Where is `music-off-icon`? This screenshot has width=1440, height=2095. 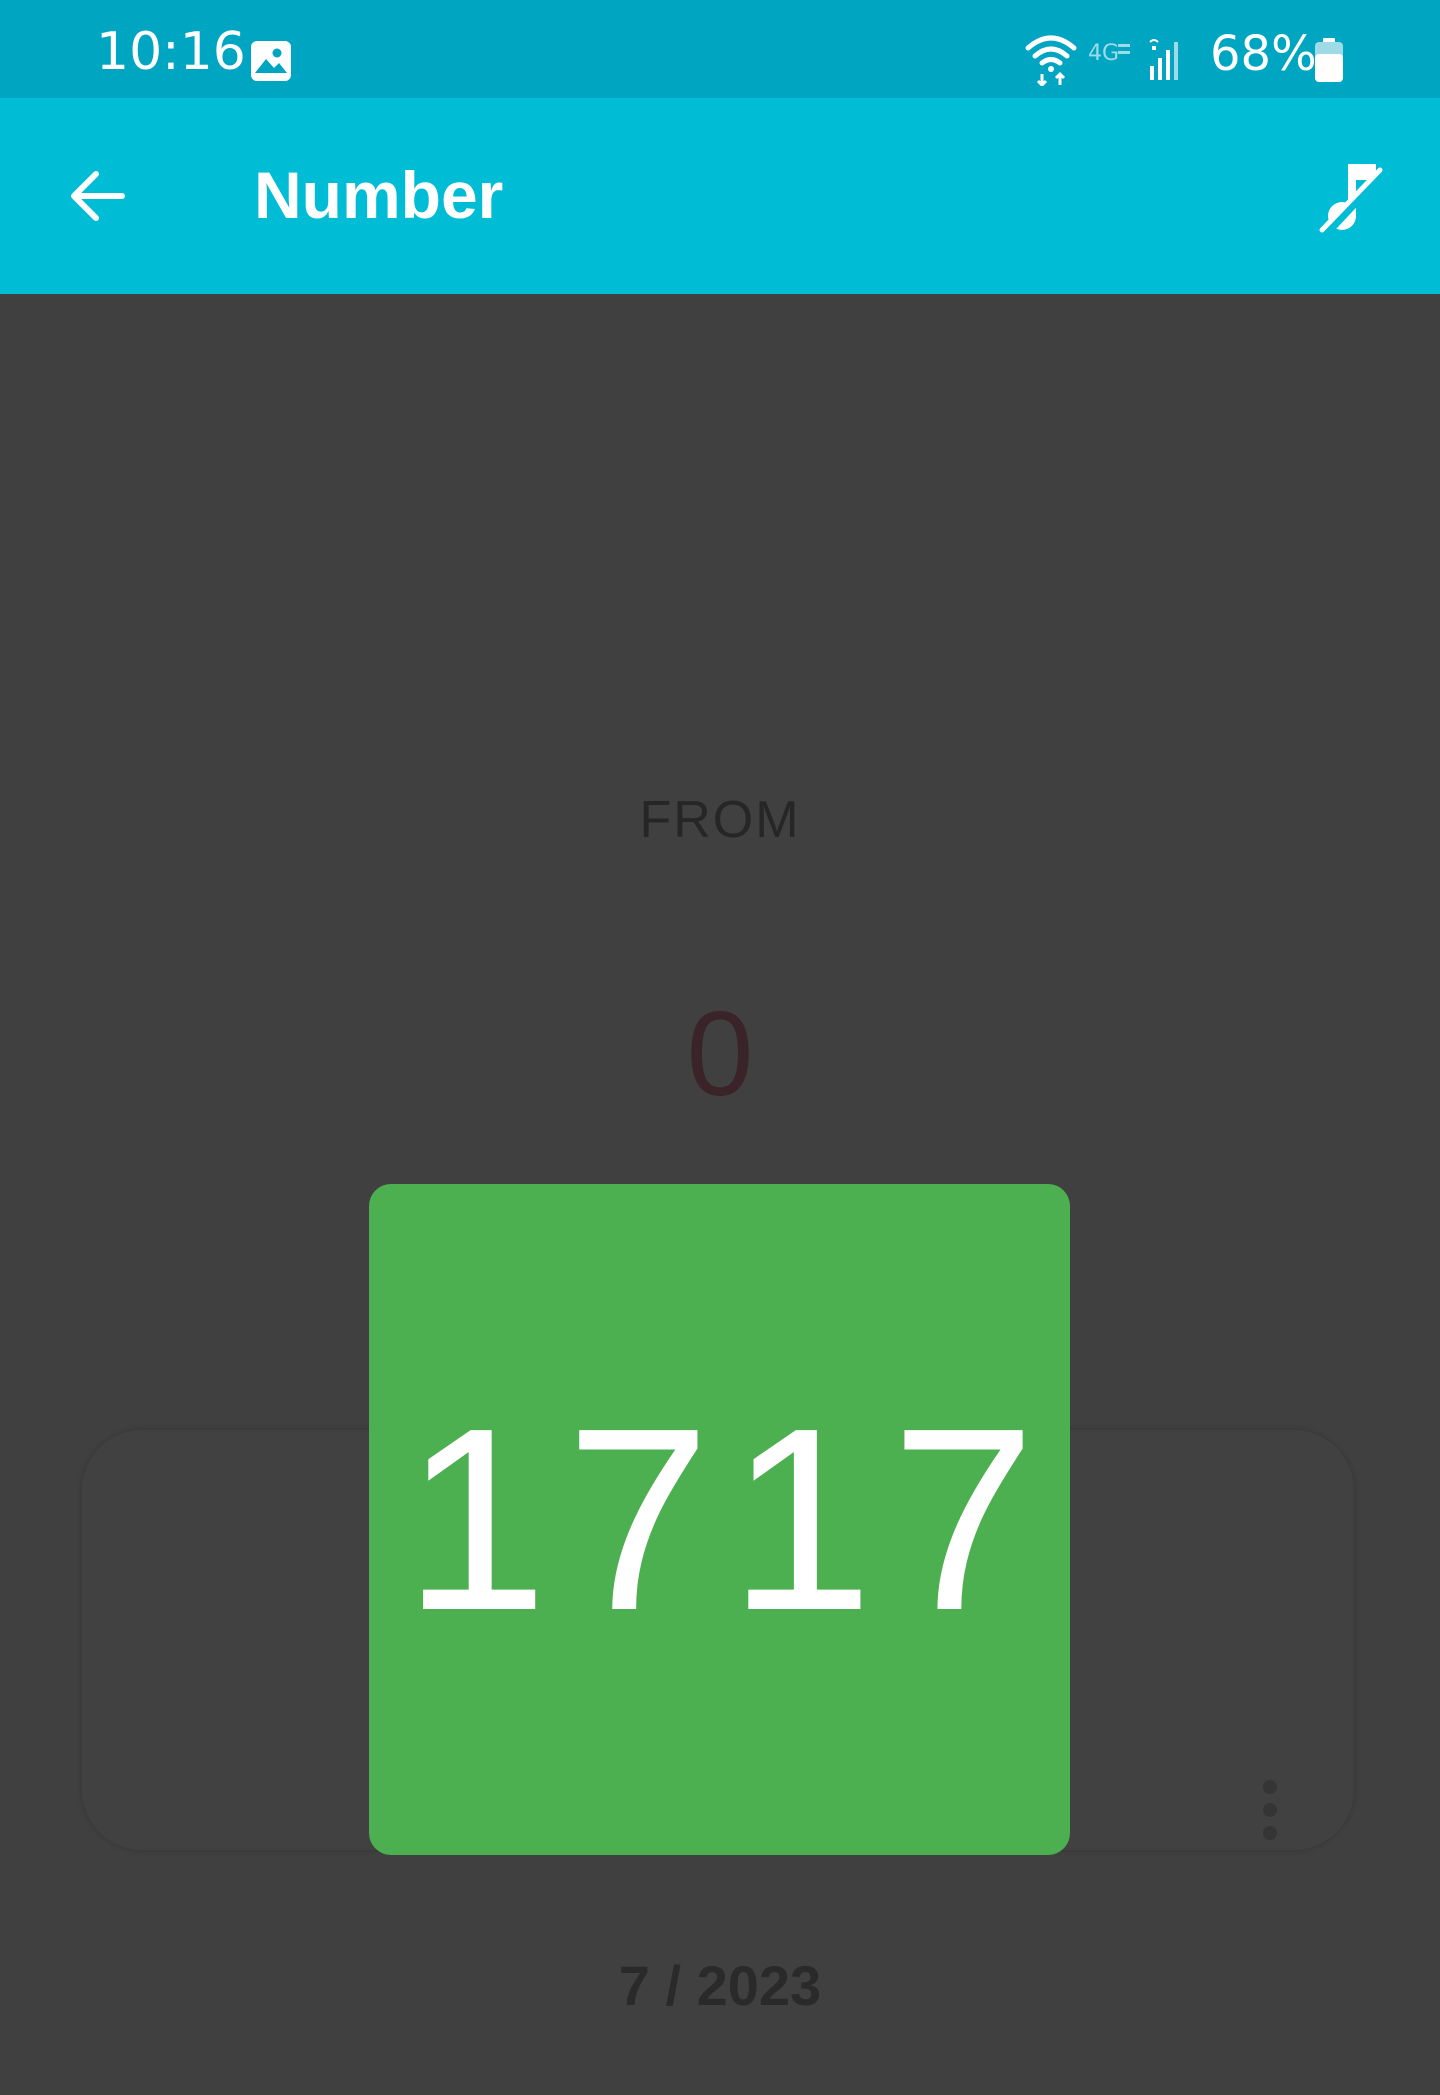 music-off-icon is located at coordinates (1352, 198).